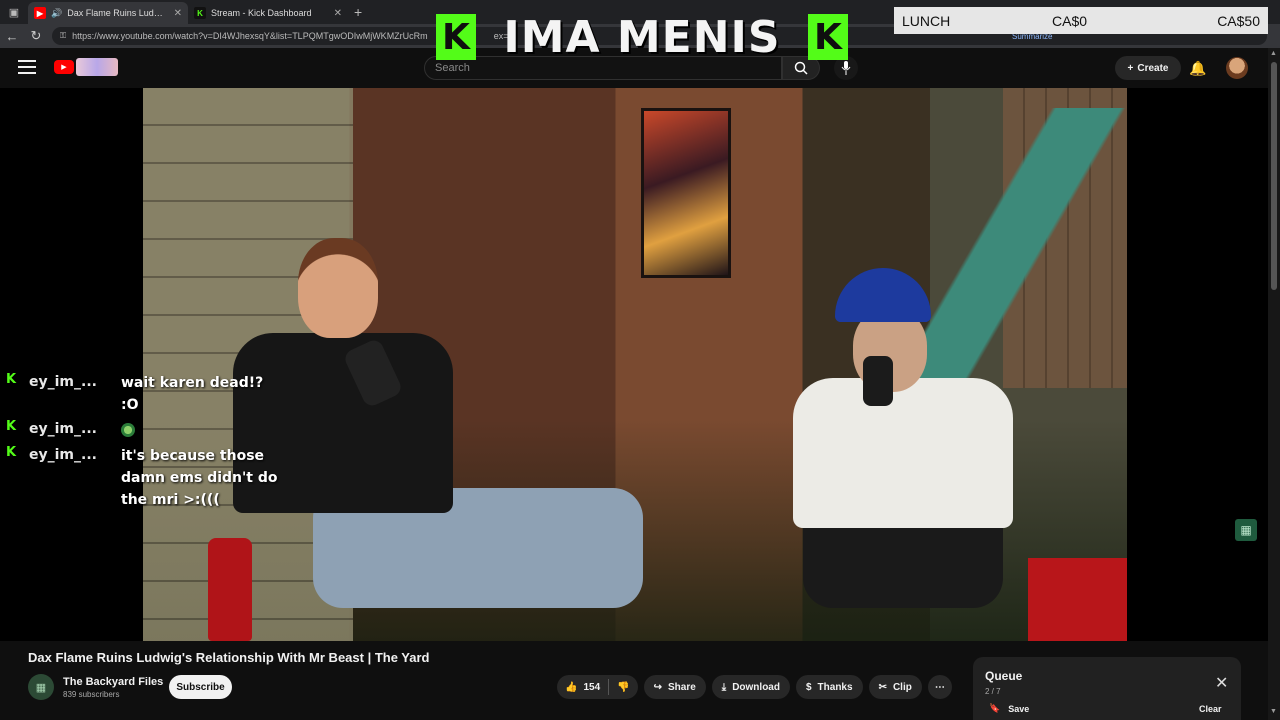 Image resolution: width=1280 pixels, height=720 pixels. What do you see at coordinates (192, 394) in the screenshot?
I see `chat-text: wait karen dead!? :O` at bounding box center [192, 394].